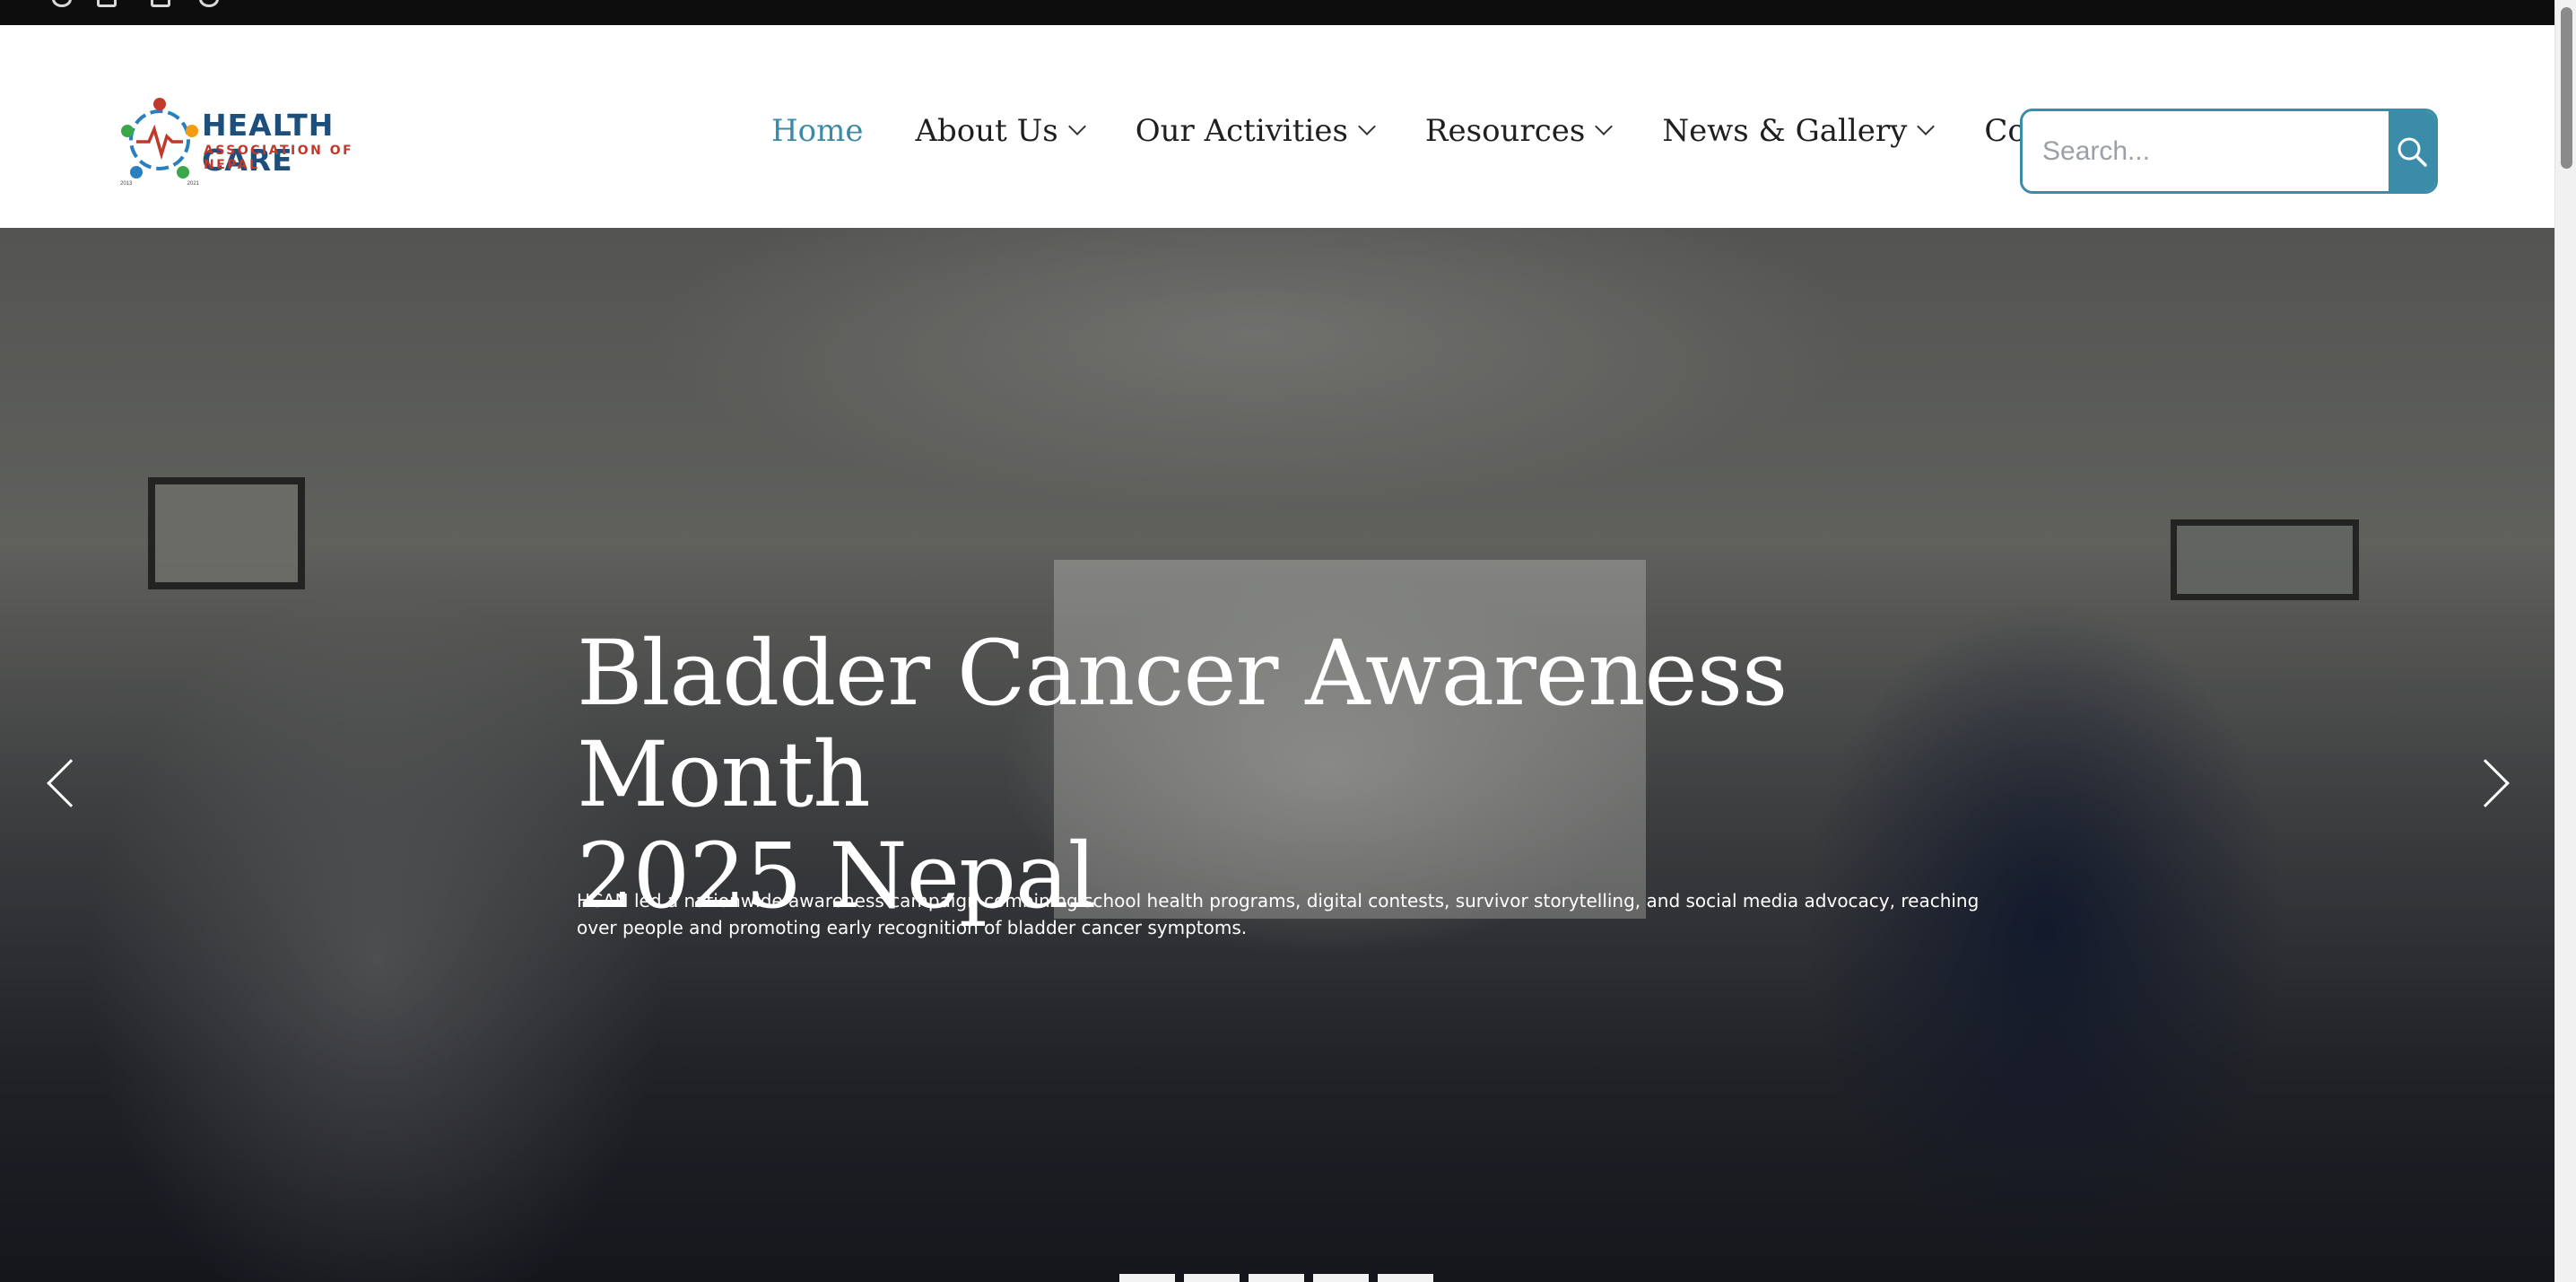 Image resolution: width=2576 pixels, height=1282 pixels. I want to click on page-scrollbar, so click(2565, 641).